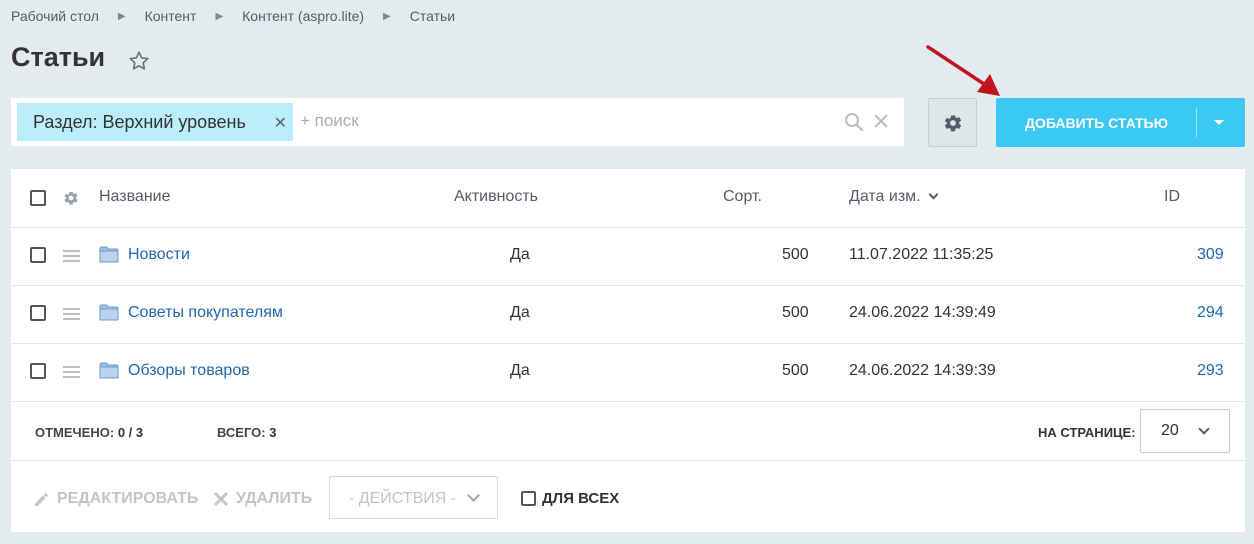  Describe the element at coordinates (159, 255) in the screenshot. I see `row-name-link: Новости` at that location.